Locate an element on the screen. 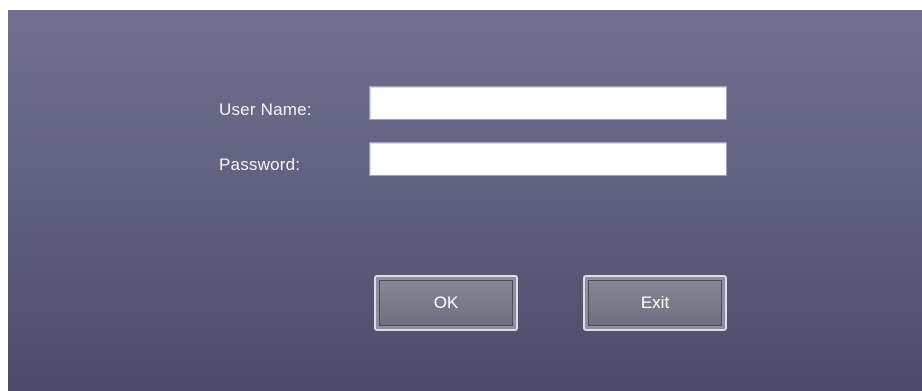 Image resolution: width=922 pixels, height=391 pixels. ok-button: OK is located at coordinates (446, 303).